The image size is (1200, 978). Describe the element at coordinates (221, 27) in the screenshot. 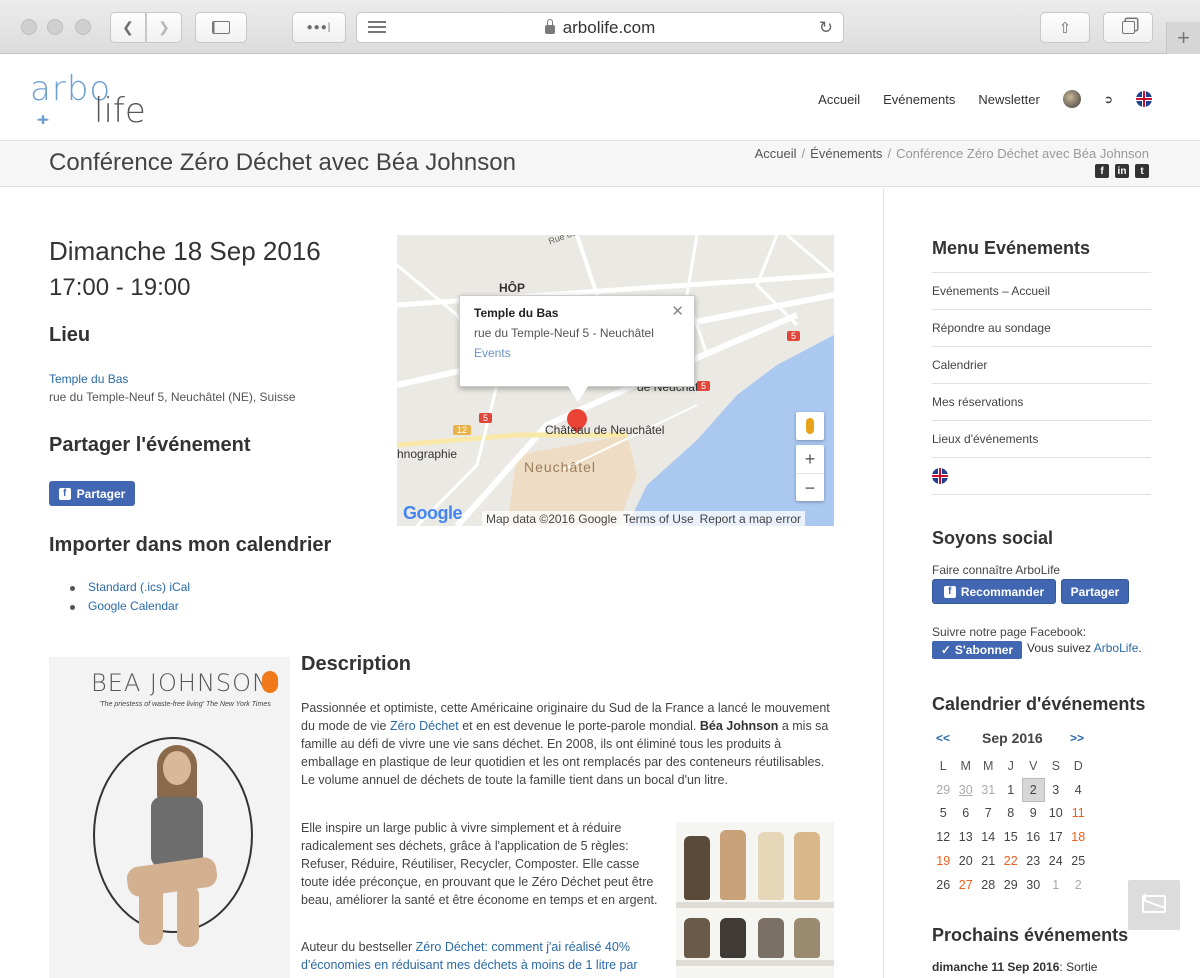

I see `sidebar-toggle-button` at that location.